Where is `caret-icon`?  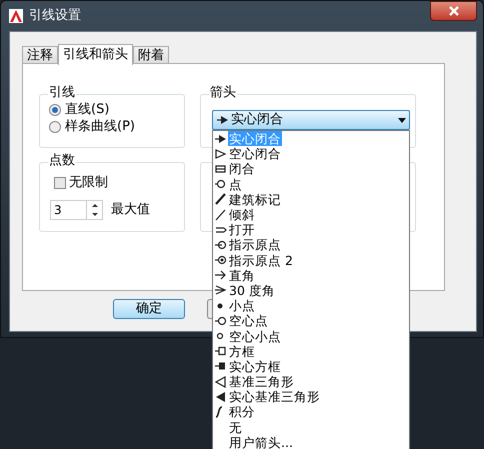 caret-icon is located at coordinates (402, 120).